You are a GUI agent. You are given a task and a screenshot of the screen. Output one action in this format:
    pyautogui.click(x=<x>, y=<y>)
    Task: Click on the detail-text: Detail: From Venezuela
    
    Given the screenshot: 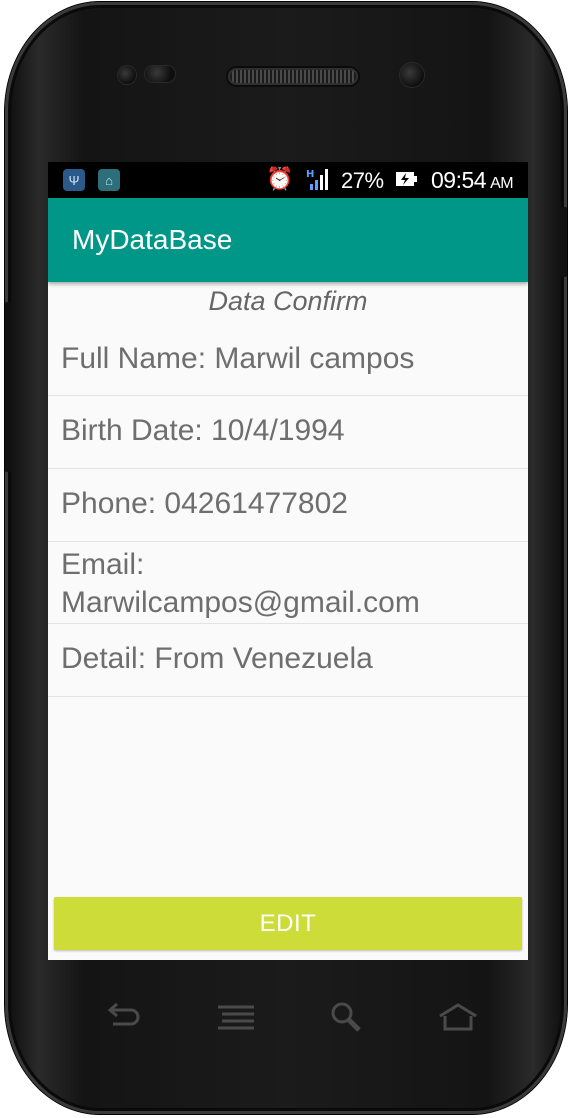 What is the action you would take?
    pyautogui.click(x=217, y=658)
    